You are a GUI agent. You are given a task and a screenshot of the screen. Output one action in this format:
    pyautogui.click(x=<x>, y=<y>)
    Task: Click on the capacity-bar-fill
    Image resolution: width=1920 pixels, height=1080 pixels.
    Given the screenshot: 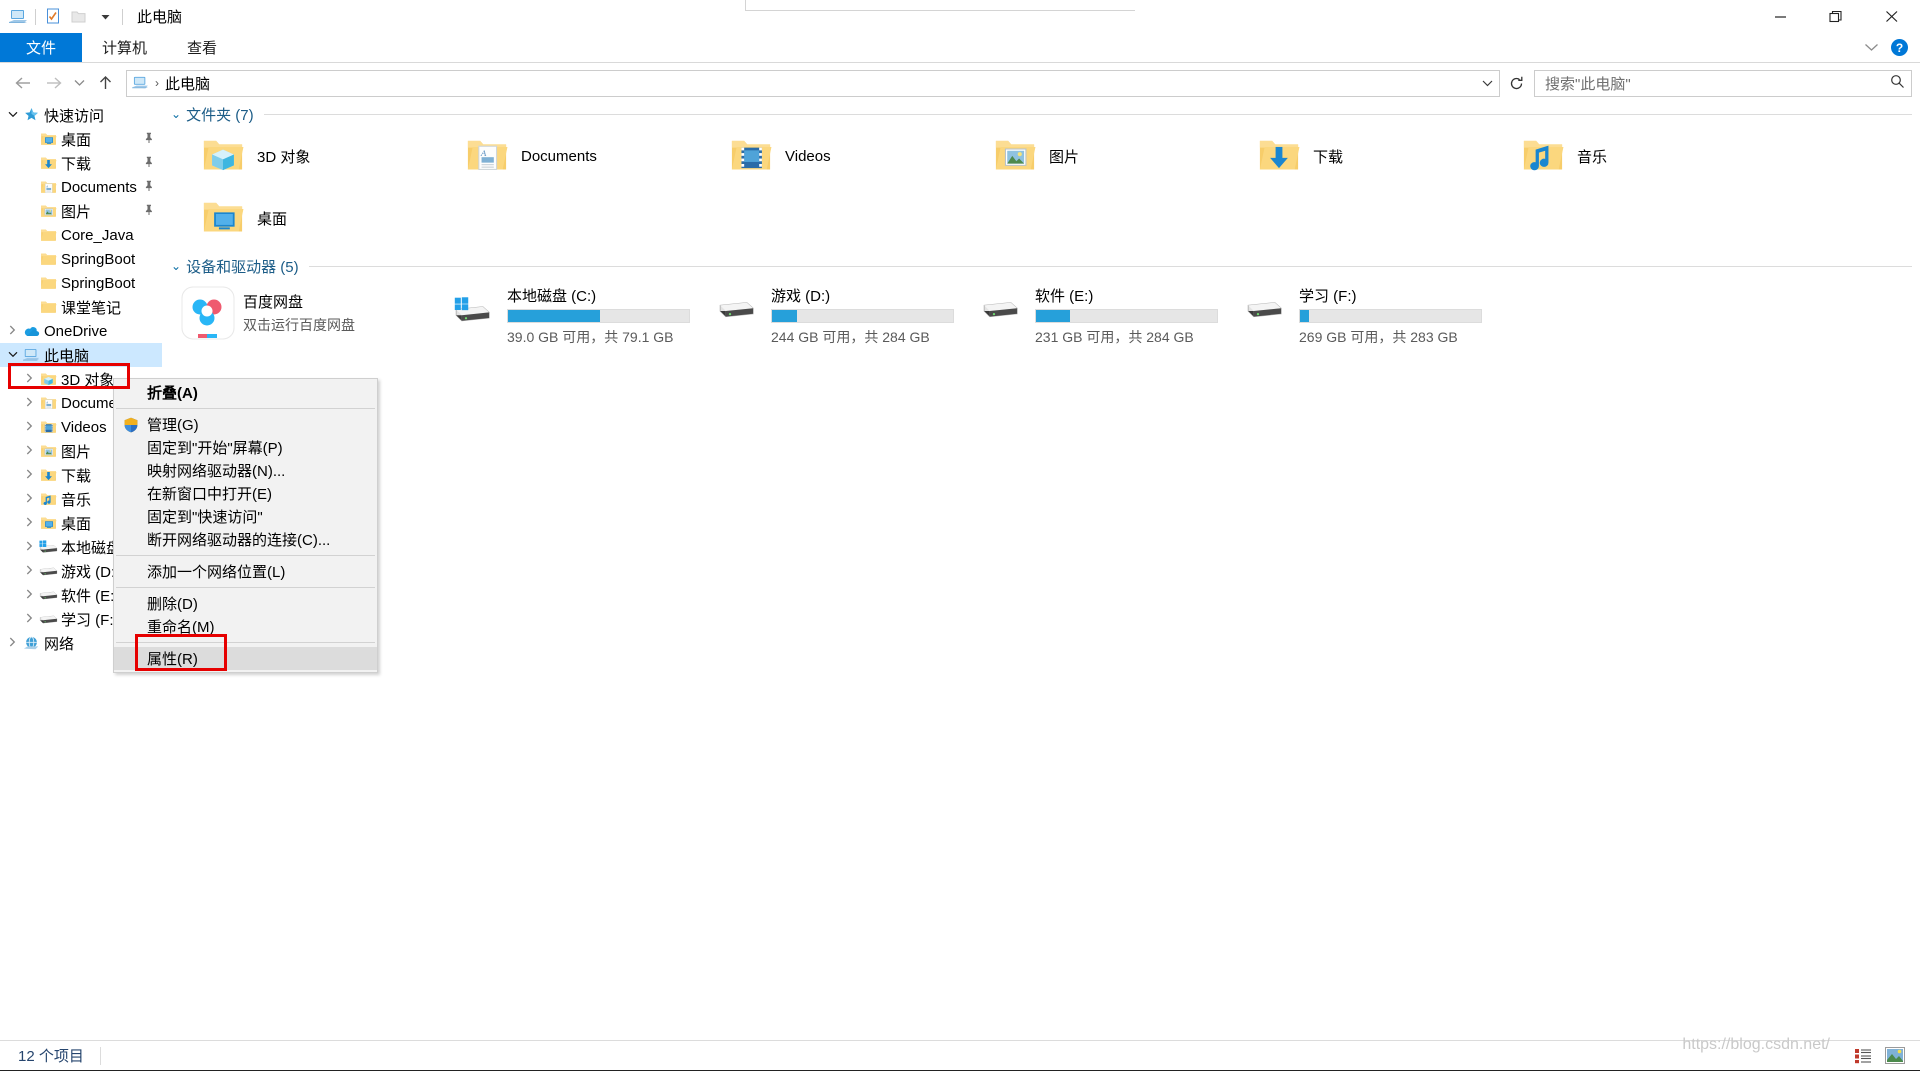 What is the action you would take?
    pyautogui.click(x=554, y=316)
    